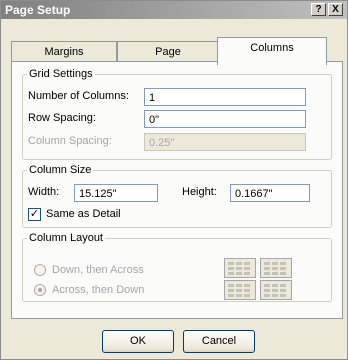 This screenshot has height=360, width=348. I want to click on height-label: Height:, so click(199, 192).